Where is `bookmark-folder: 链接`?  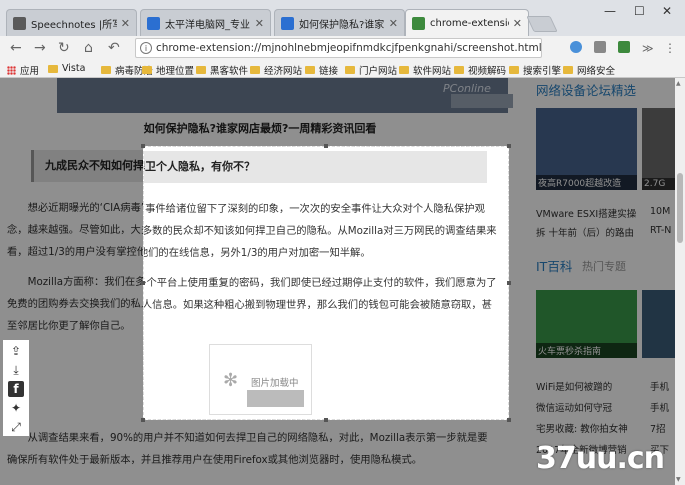 bookmark-folder: 链接 is located at coordinates (321, 70).